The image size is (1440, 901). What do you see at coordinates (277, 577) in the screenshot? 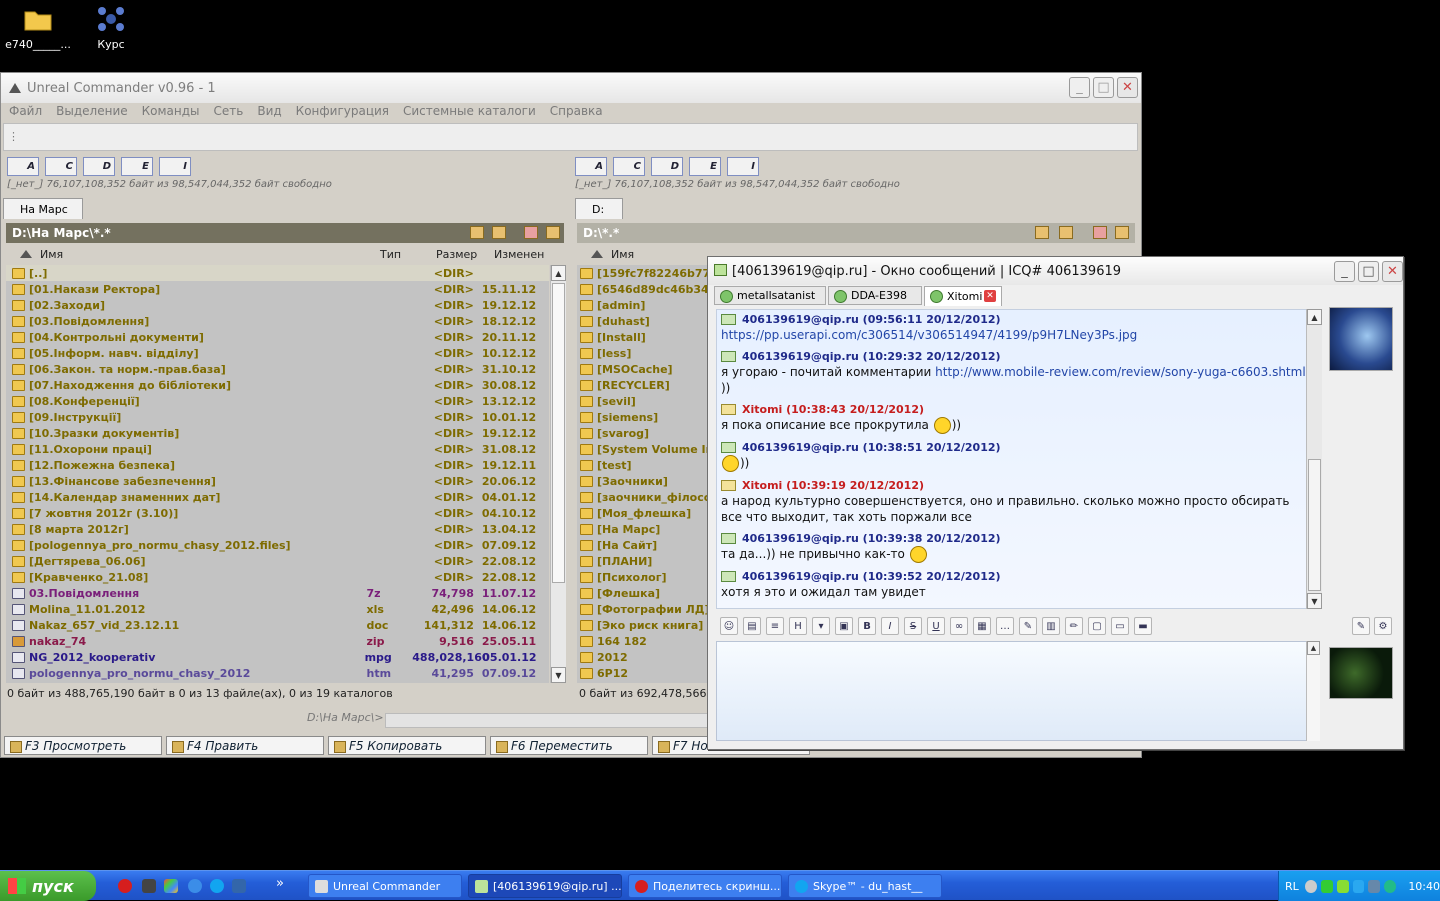
I see `file-row: [Кравченко_21.08] <DIR> 22.08.12` at bounding box center [277, 577].